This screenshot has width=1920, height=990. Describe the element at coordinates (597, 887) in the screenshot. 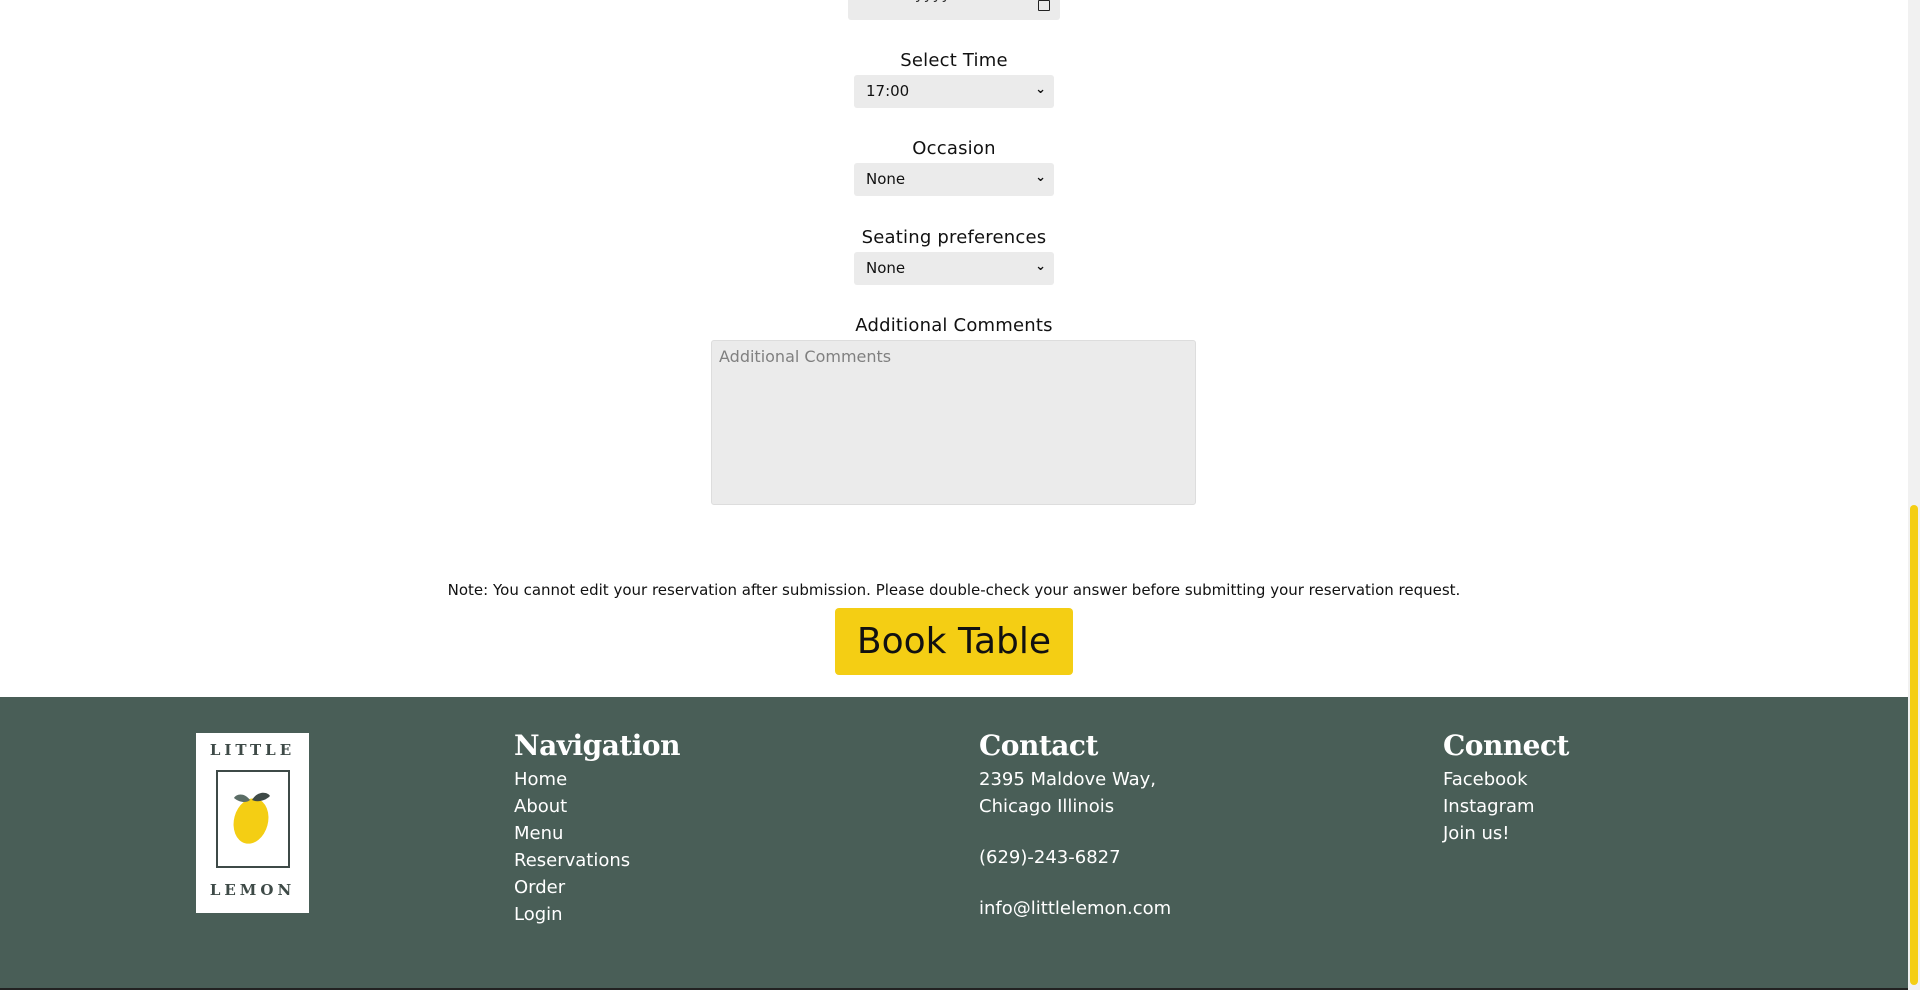

I see `nav-link-order: Order` at that location.